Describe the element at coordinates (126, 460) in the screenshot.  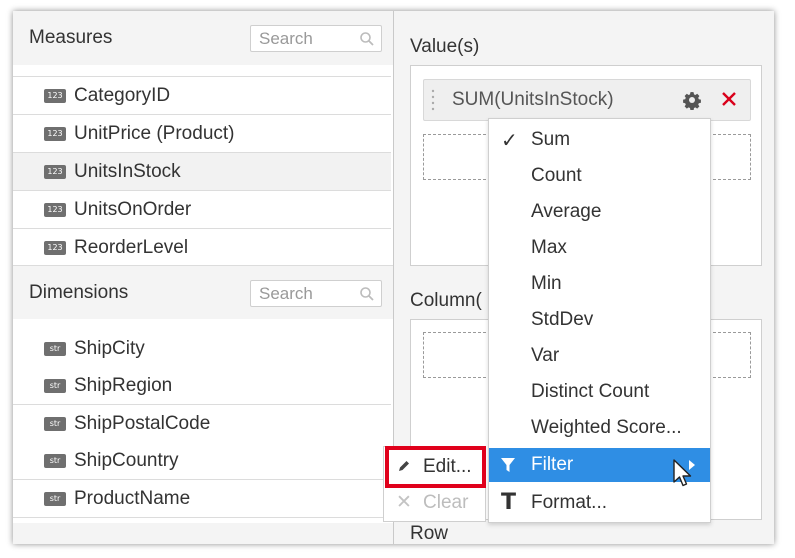
I see `field-label: ShipCountry` at that location.